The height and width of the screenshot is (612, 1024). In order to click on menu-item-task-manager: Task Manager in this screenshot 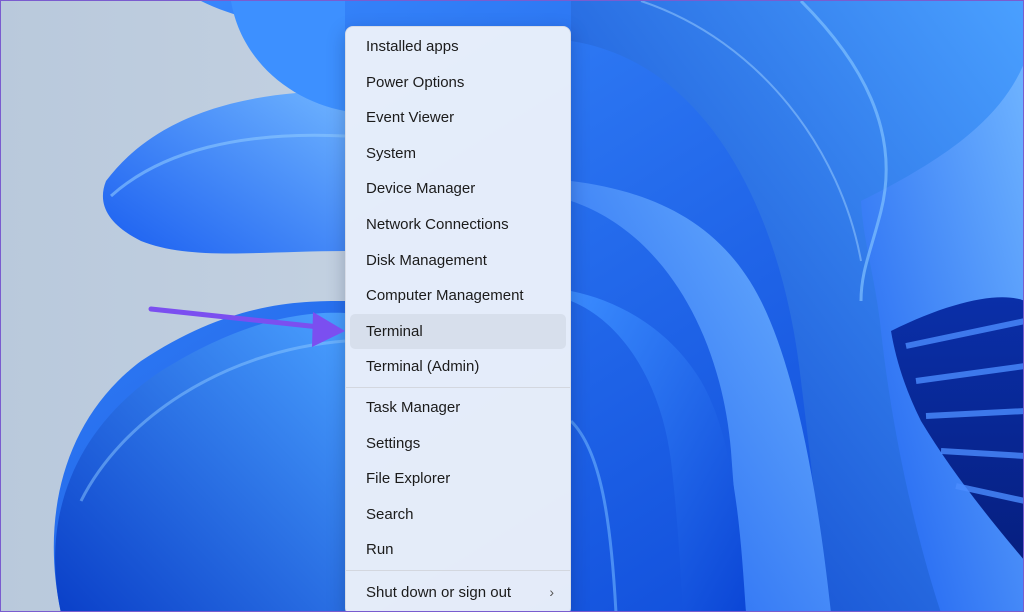, I will do `click(458, 408)`.